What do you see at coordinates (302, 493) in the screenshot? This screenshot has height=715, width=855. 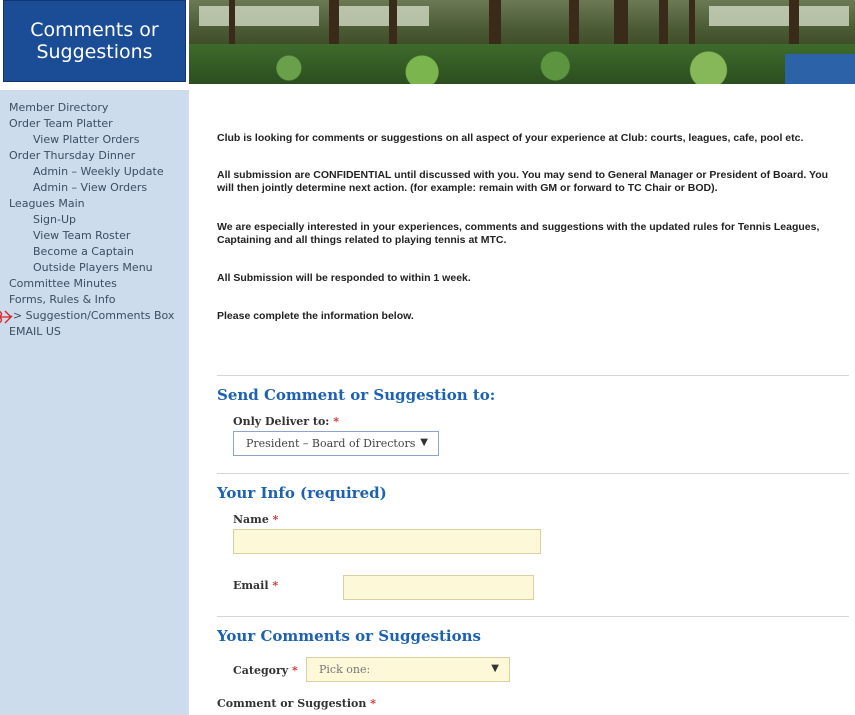 I see `info-section-title: Your Info (required)` at bounding box center [302, 493].